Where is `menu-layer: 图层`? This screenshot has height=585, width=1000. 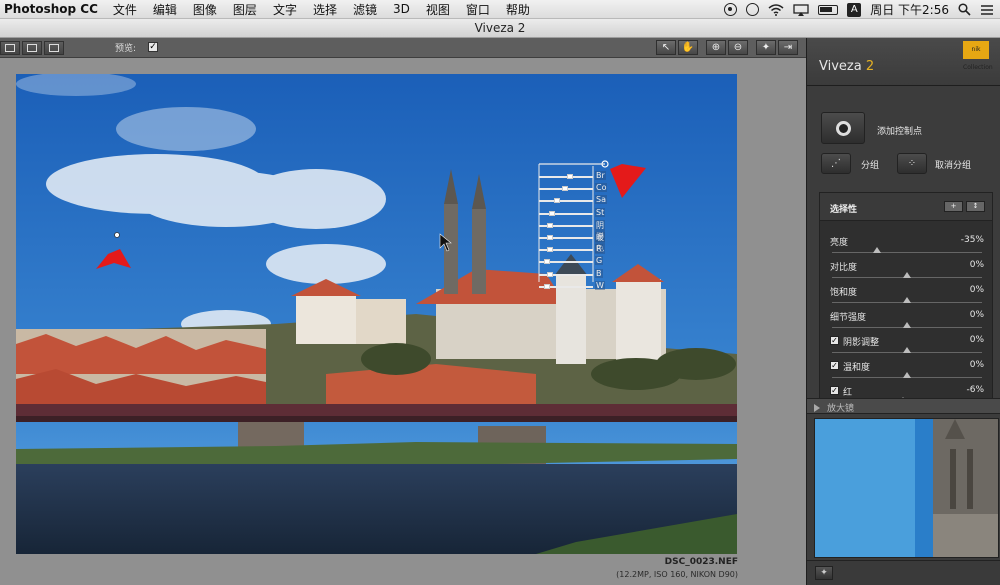 menu-layer: 图层 is located at coordinates (245, 9).